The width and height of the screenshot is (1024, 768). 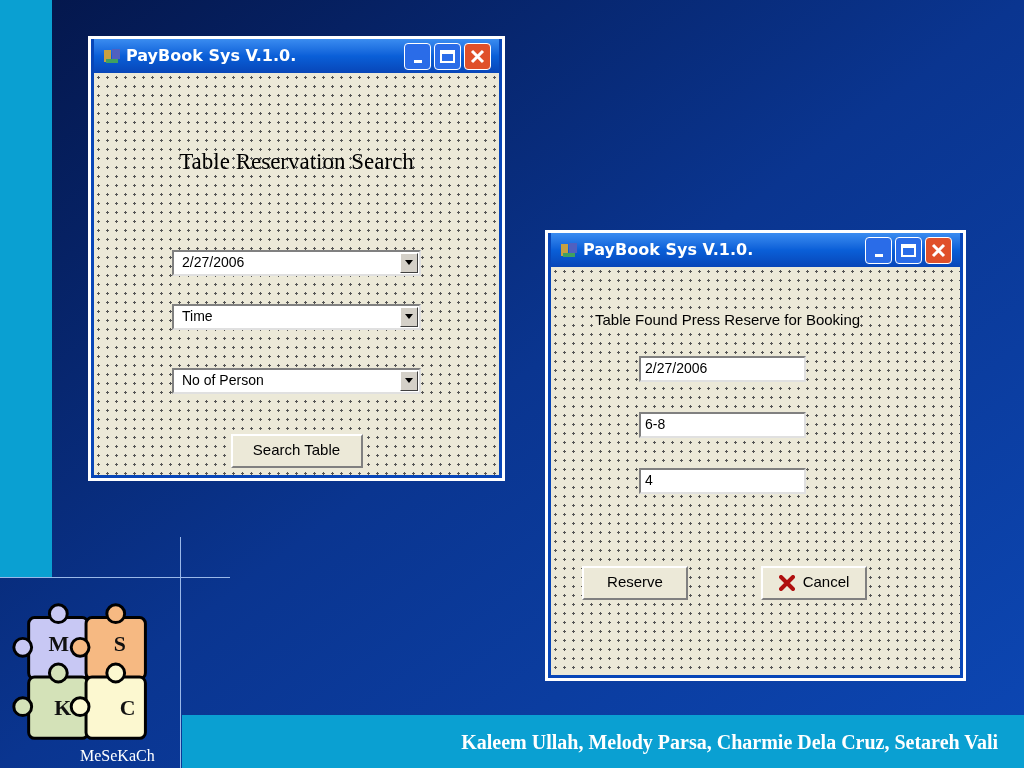 I want to click on logo-letter: M, so click(x=58, y=644).